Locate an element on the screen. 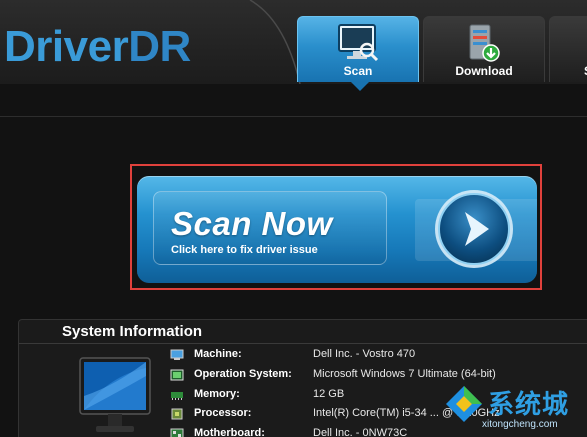 Image resolution: width=587 pixels, height=437 pixels. tab-download-label: Download is located at coordinates (484, 71).